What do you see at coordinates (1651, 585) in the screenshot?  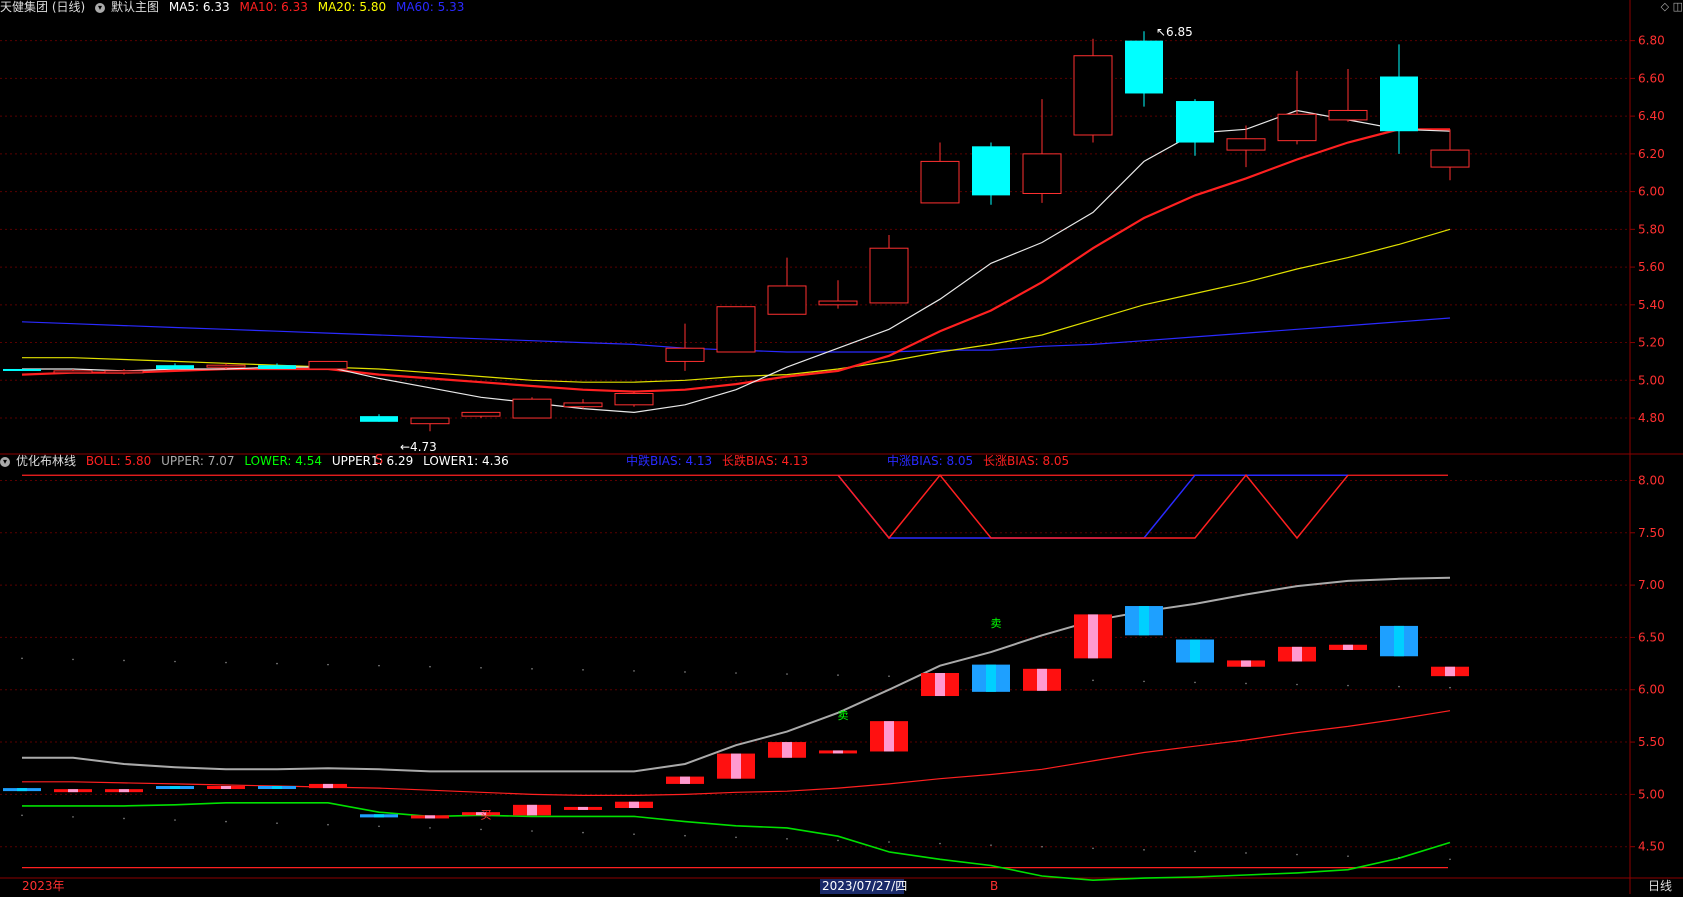 I see `sub-y-tick-label: 7.00` at bounding box center [1651, 585].